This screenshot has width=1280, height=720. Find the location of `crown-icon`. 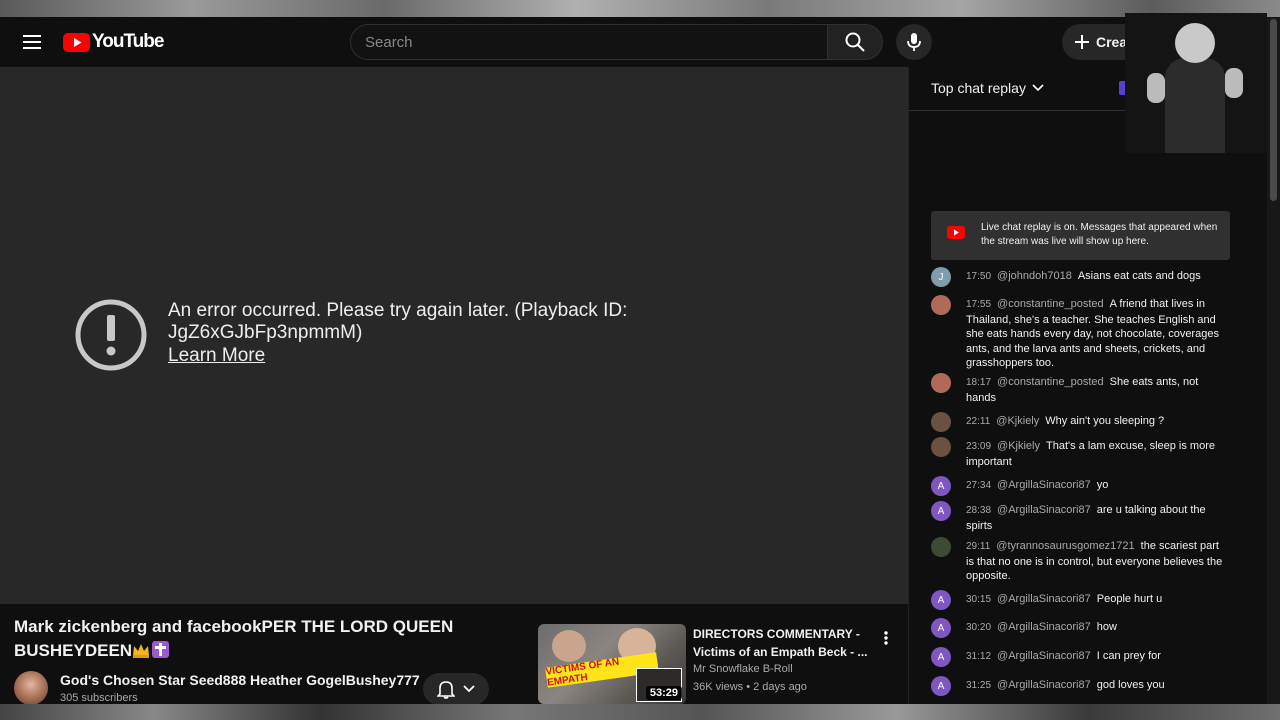

crown-icon is located at coordinates (141, 651).